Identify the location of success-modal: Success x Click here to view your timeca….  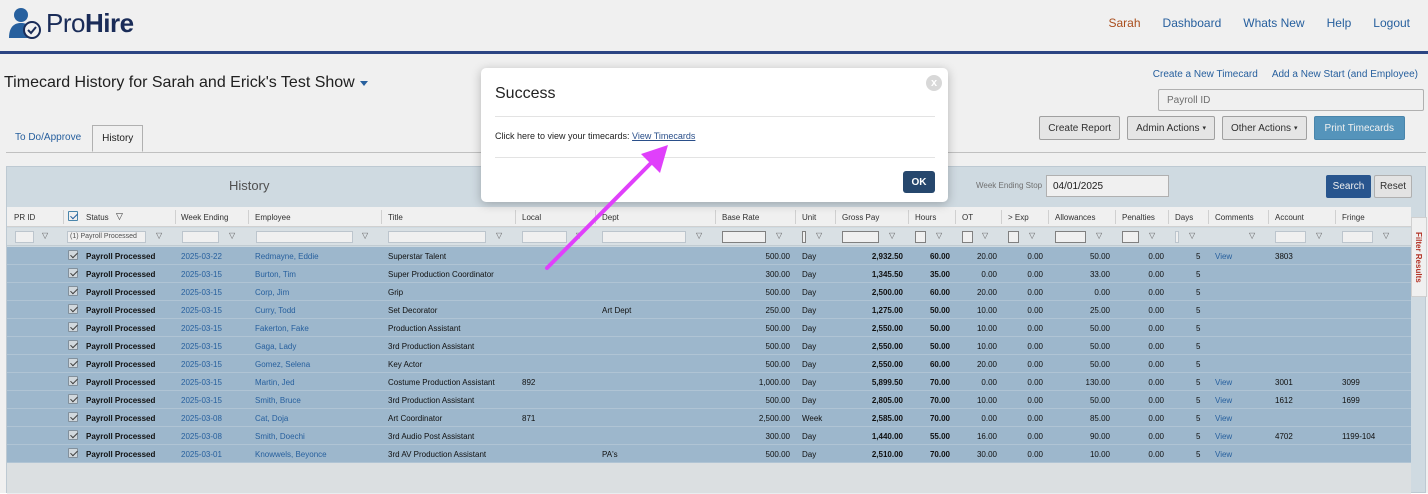
(714, 135).